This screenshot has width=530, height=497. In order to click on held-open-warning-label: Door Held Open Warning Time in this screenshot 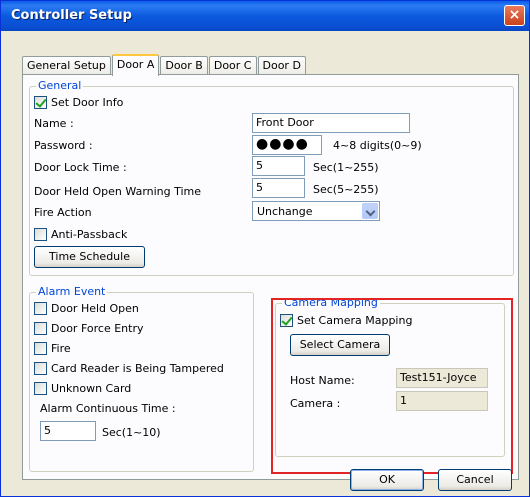, I will do `click(118, 191)`.